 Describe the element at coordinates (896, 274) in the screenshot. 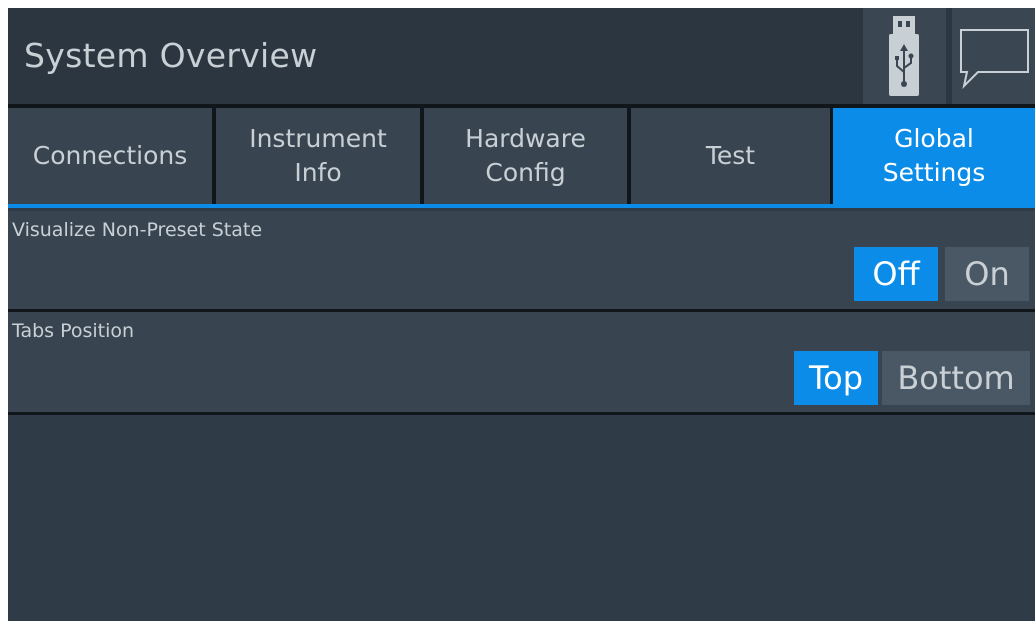

I see `option-off: Off` at that location.